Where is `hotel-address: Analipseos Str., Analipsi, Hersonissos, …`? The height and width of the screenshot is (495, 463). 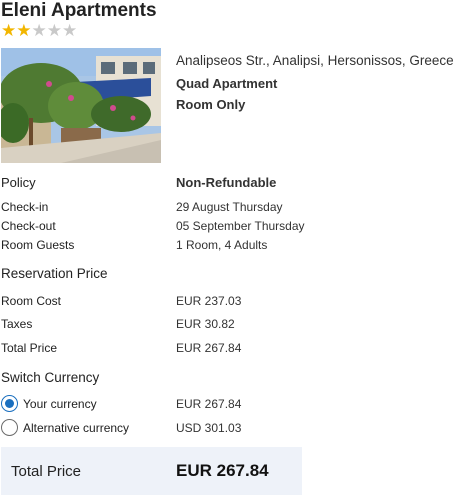 hotel-address: Analipseos Str., Analipsi, Hersonissos, … is located at coordinates (315, 60).